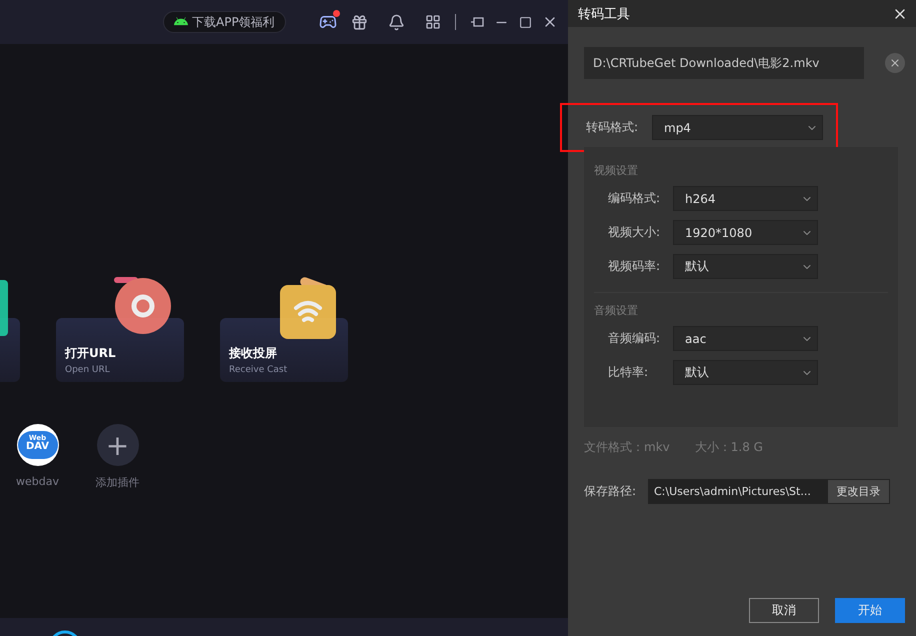 This screenshot has width=916, height=636. I want to click on add-plugin-button: +, so click(117, 445).